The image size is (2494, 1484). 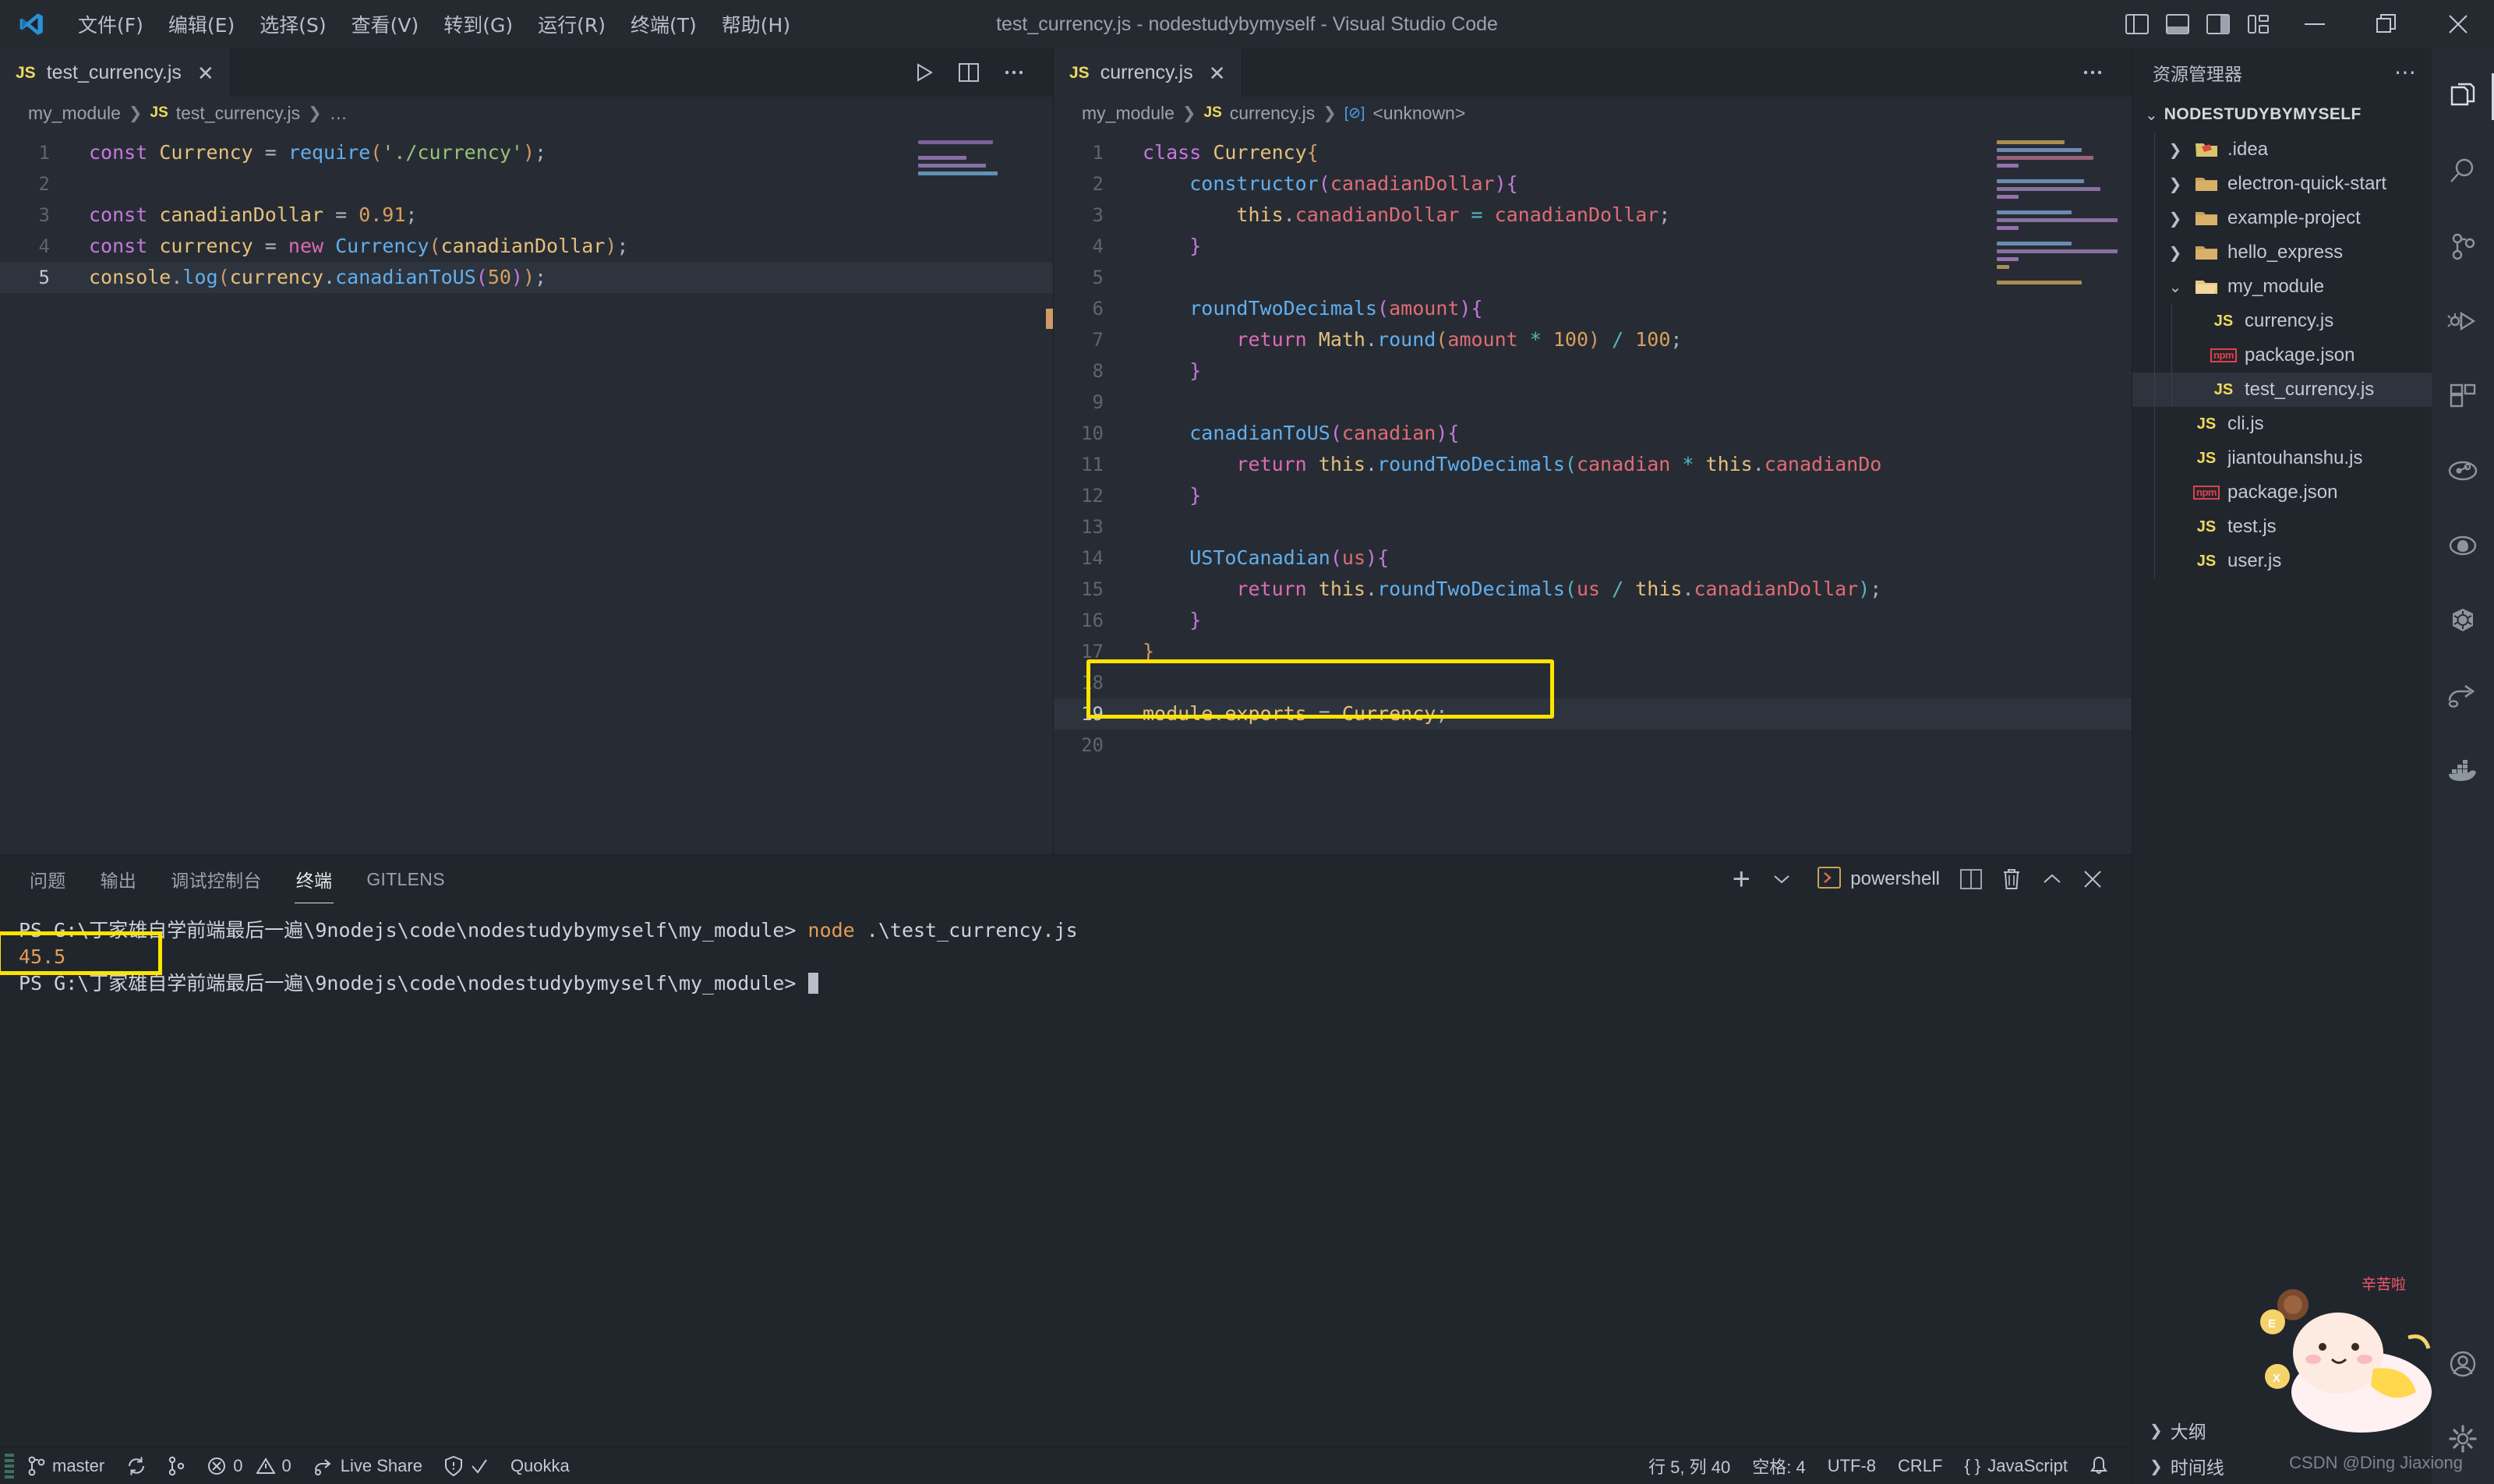 I want to click on status-cursor-position: 行 5, 列 40, so click(x=1689, y=1465).